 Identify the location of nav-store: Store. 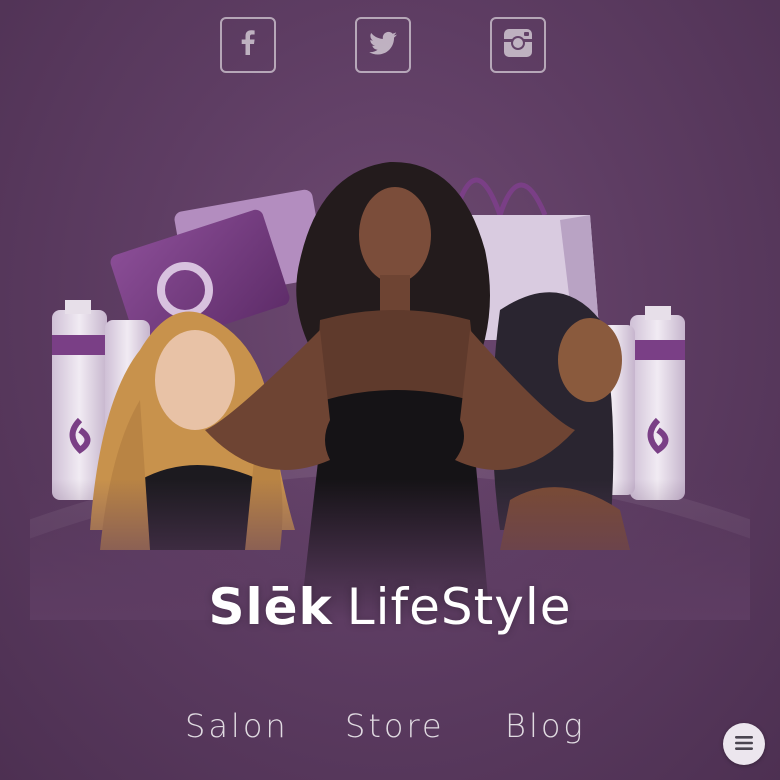
(395, 726).